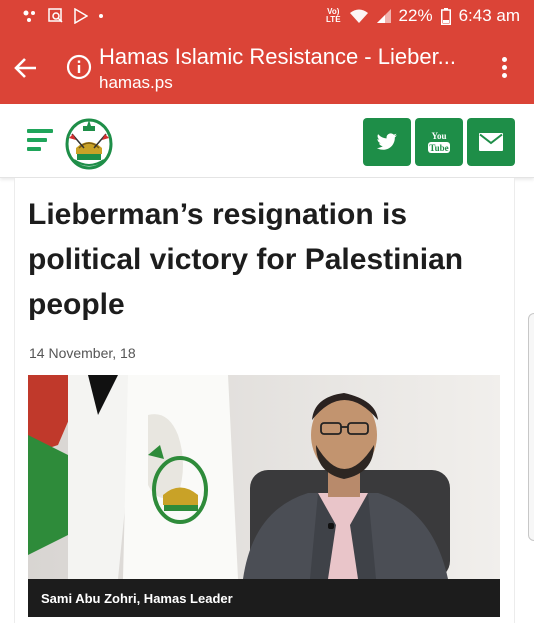 The width and height of the screenshot is (534, 623). I want to click on screenshot-search-icon, so click(56, 16).